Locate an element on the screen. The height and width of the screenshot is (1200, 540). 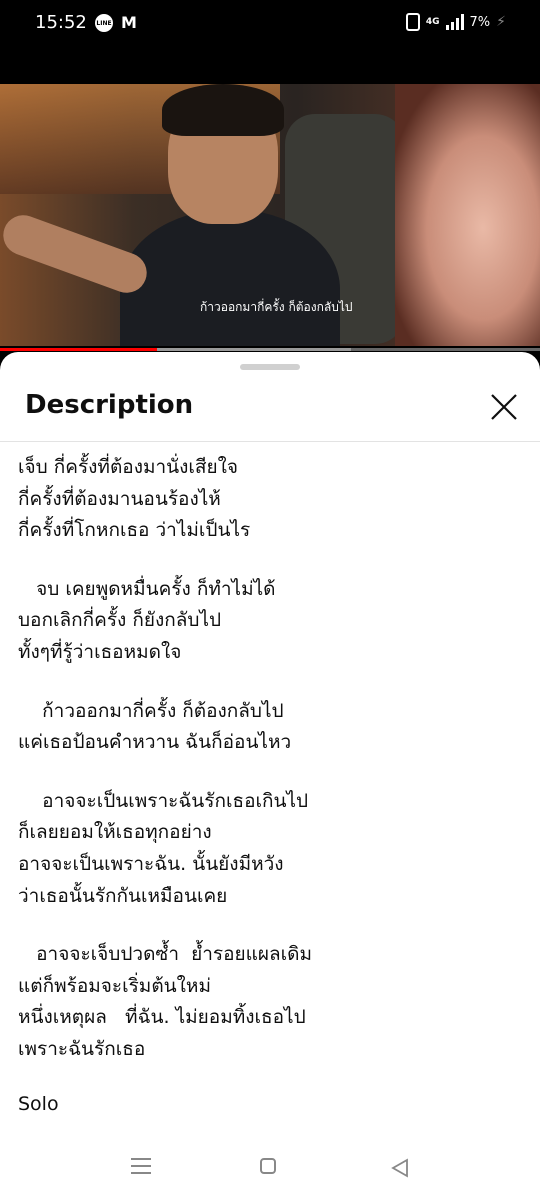
close-icon is located at coordinates (504, 407).